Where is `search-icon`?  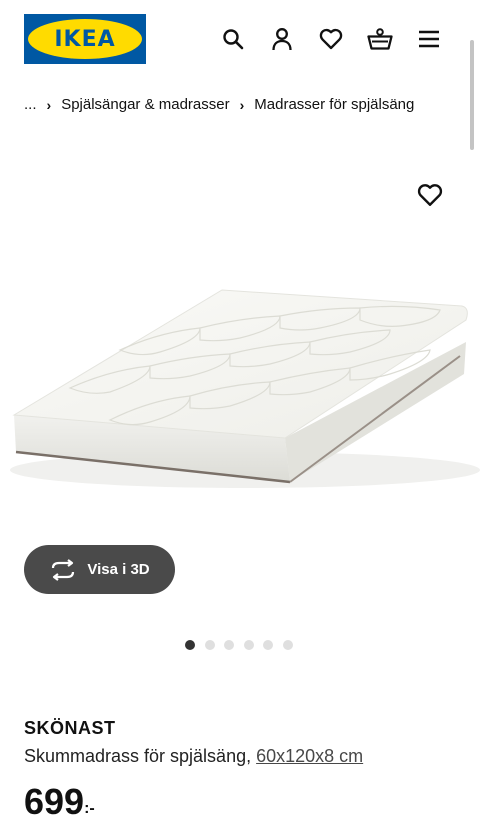 search-icon is located at coordinates (233, 39).